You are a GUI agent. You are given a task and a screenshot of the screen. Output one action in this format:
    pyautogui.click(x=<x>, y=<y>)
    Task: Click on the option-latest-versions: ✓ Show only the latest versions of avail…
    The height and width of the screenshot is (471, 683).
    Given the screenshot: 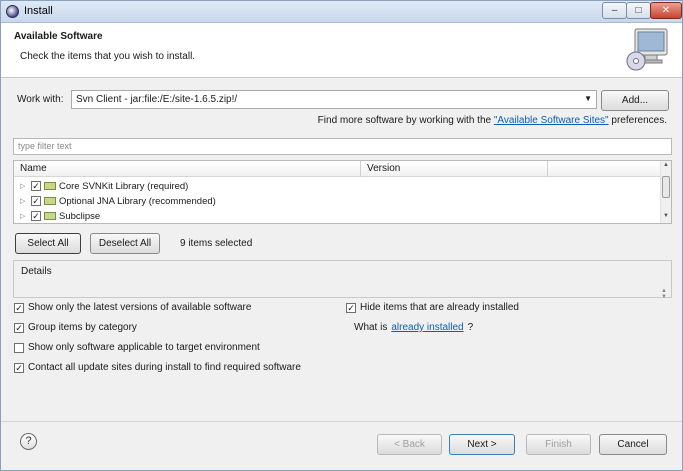 What is the action you would take?
    pyautogui.click(x=132, y=307)
    